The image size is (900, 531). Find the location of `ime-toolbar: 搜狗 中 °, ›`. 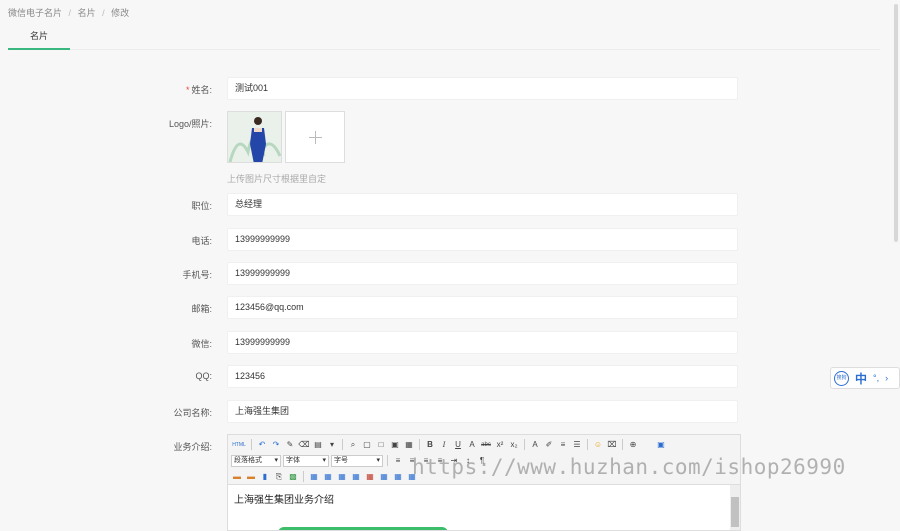

ime-toolbar: 搜狗 中 °, › is located at coordinates (865, 378).